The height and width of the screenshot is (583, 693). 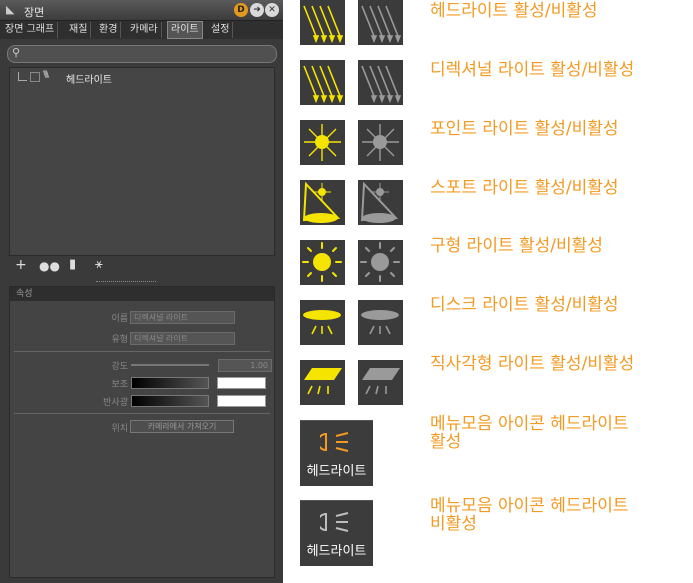 I want to click on directional-active-icon, so click(x=322, y=82).